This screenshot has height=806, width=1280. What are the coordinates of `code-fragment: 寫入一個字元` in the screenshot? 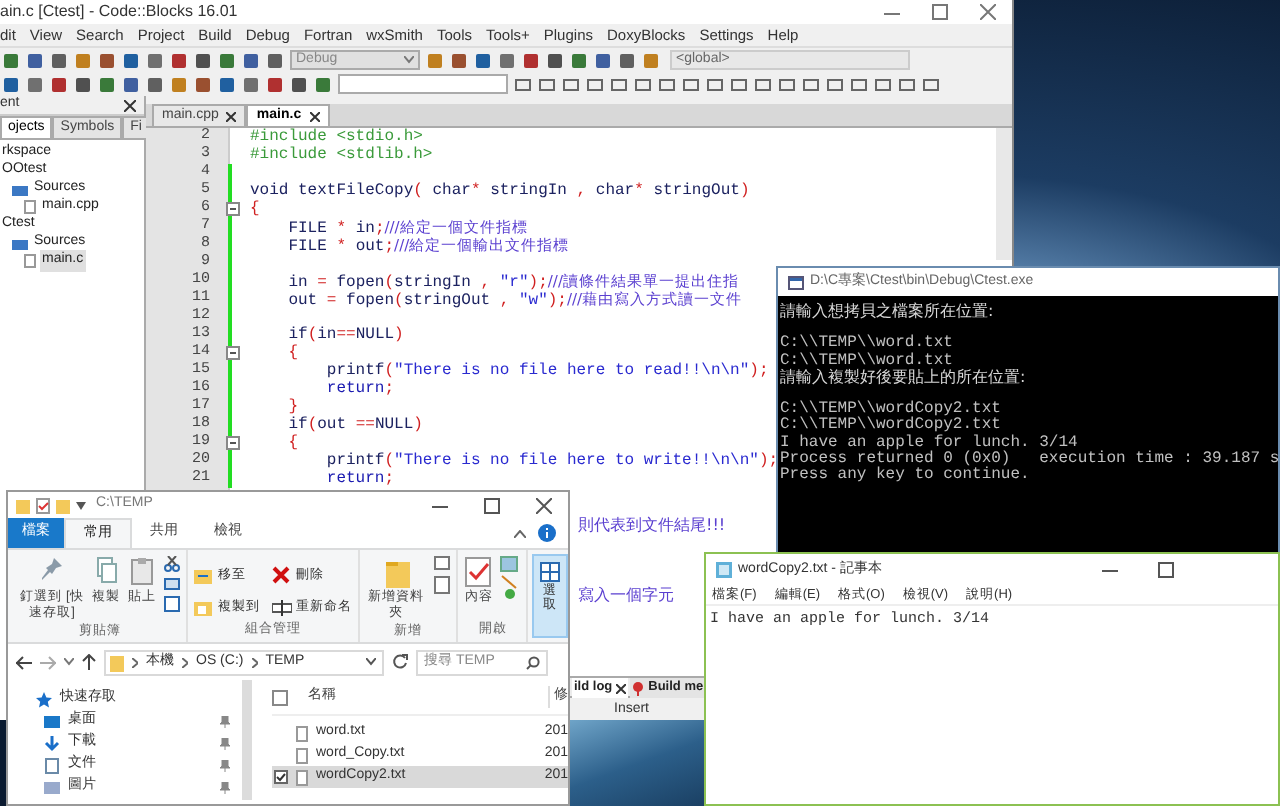 It's located at (626, 596).